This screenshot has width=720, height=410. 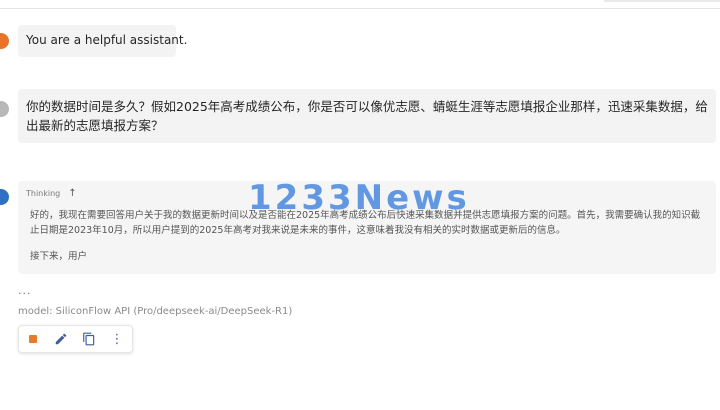 I want to click on more-vert-icon: ⋮, so click(x=117, y=339).